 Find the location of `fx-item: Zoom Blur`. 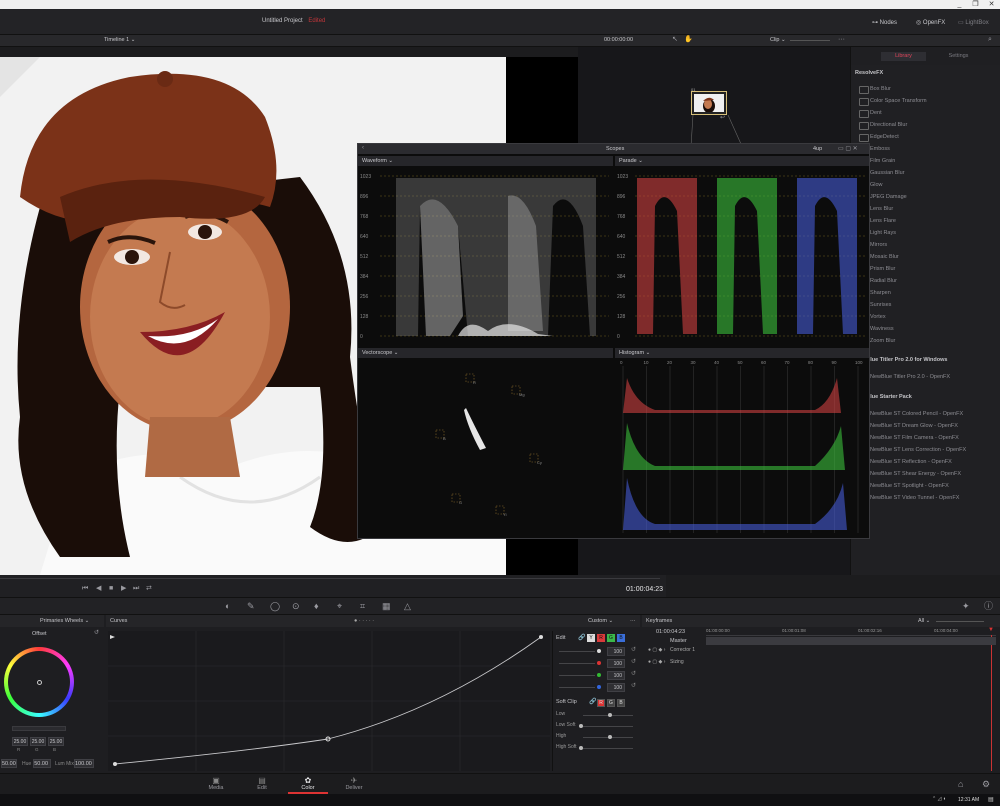

fx-item: Zoom Blur is located at coordinates (928, 341).